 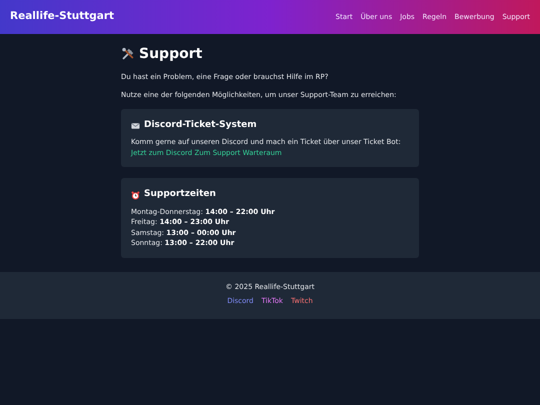 What do you see at coordinates (135, 195) in the screenshot?
I see `alarm-clock-icon` at bounding box center [135, 195].